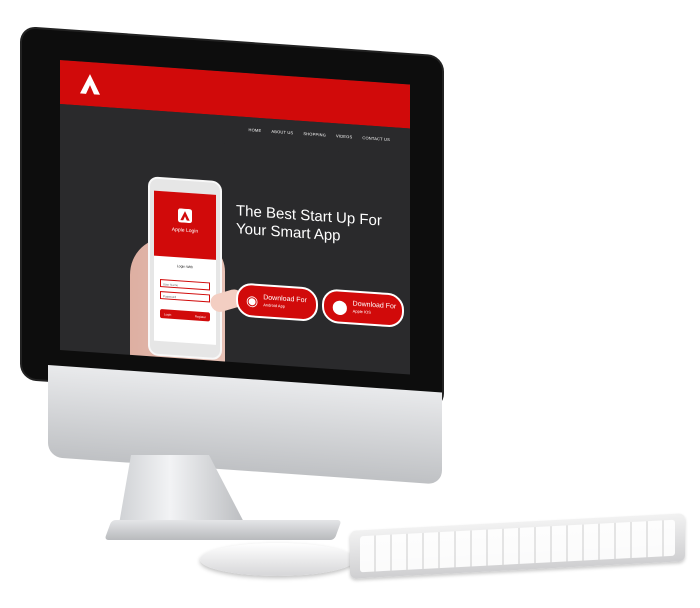  I want to click on app-logo-icon, so click(185, 216).